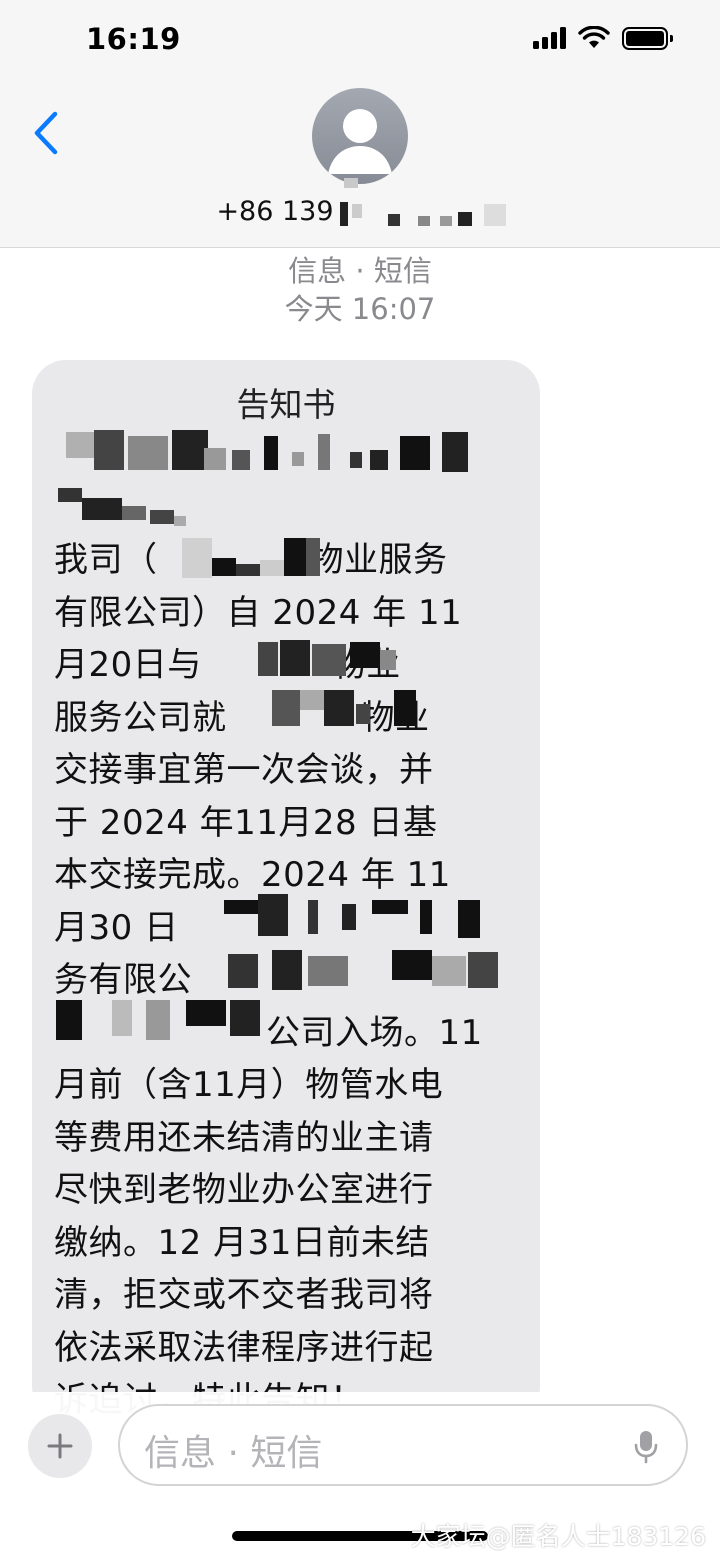 The image size is (720, 1559). I want to click on plus-icon, so click(60, 1446).